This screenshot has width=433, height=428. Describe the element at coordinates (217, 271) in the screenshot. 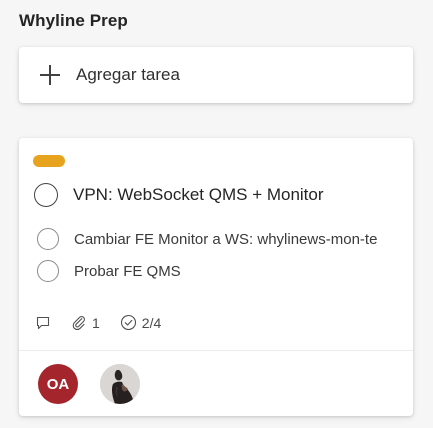

I see `checklist-item: Probar FE QMS` at that location.